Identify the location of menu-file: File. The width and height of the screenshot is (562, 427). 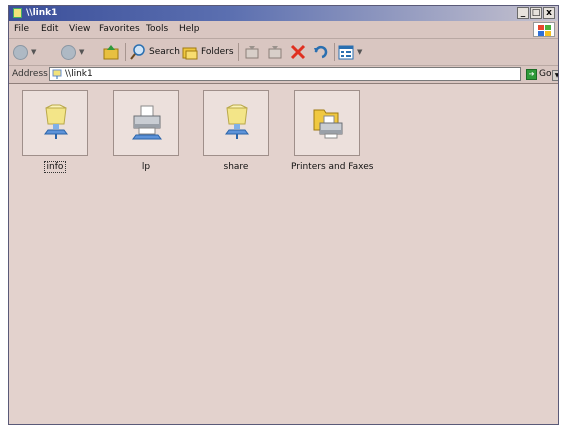
(21, 29).